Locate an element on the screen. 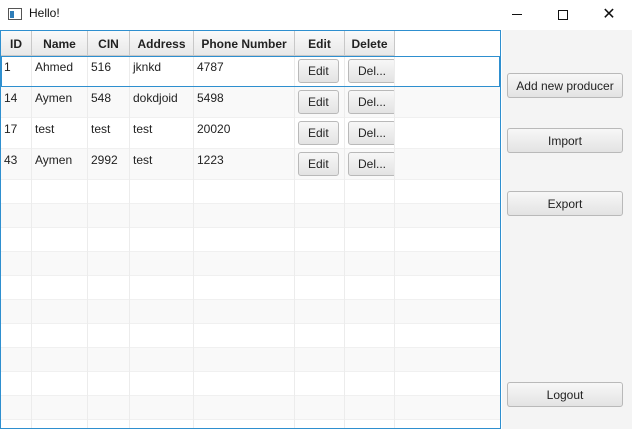  column-header-delete: Delete is located at coordinates (370, 43).